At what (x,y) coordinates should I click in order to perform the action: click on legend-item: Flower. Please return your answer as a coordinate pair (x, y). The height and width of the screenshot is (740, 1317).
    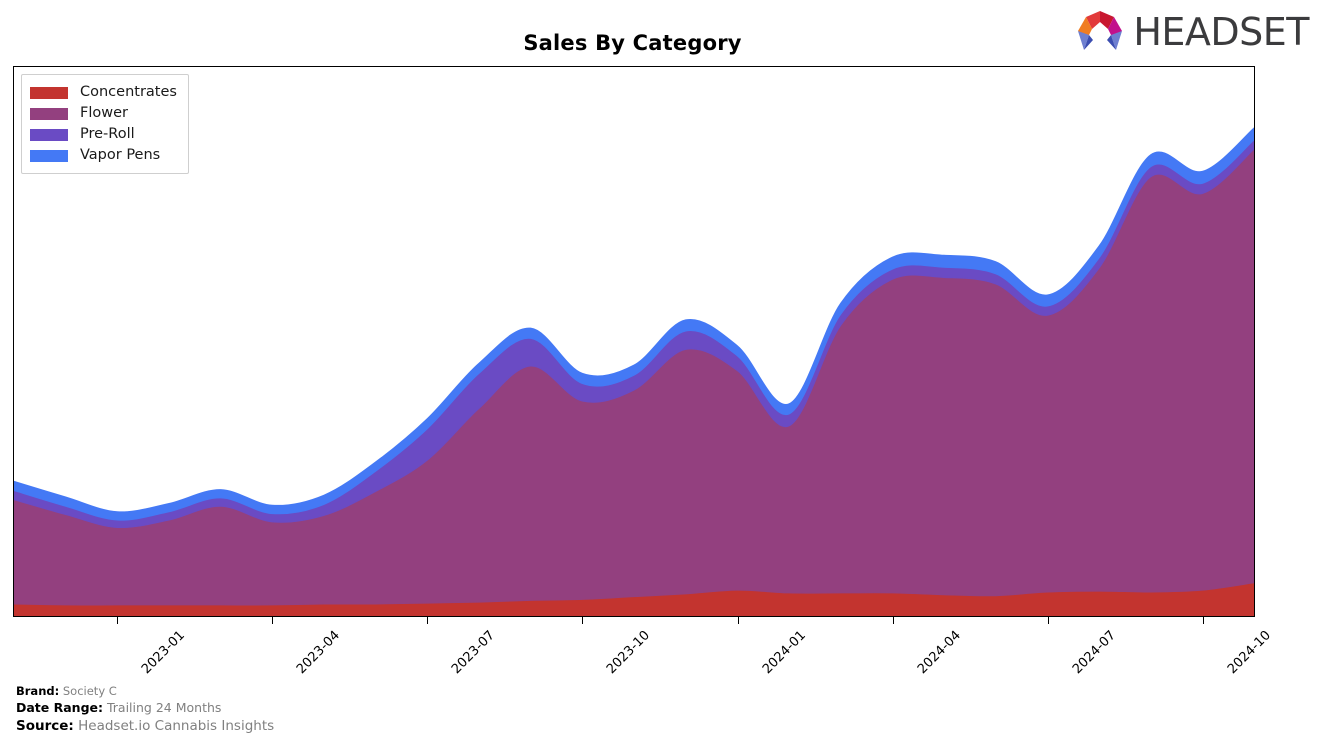
    Looking at the image, I should click on (103, 113).